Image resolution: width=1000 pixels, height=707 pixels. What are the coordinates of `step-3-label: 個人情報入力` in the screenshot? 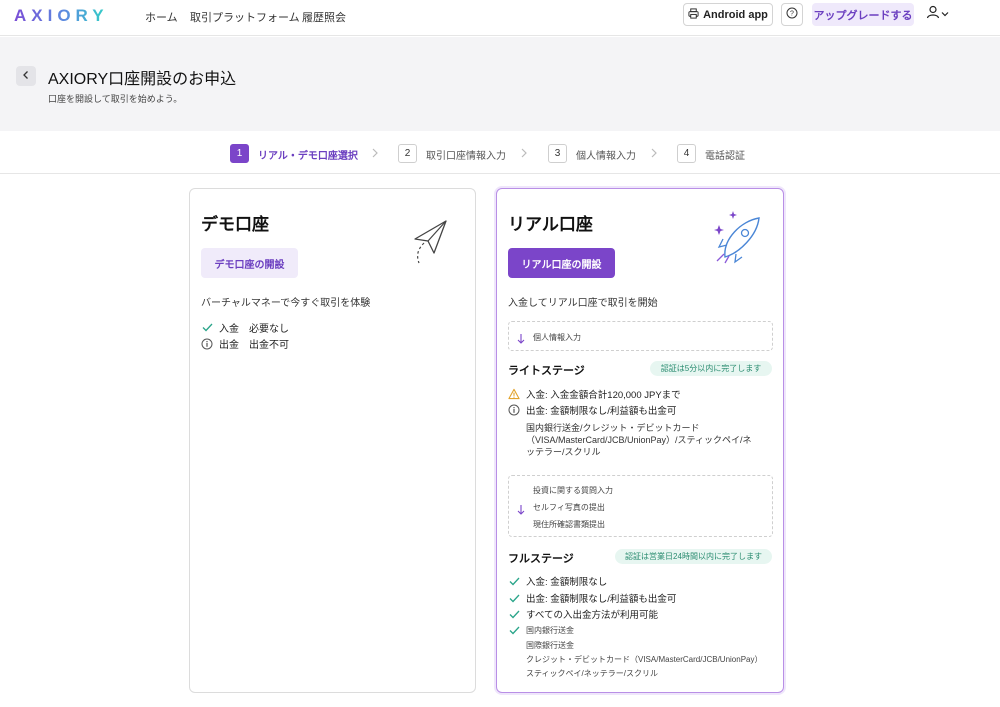 It's located at (606, 156).